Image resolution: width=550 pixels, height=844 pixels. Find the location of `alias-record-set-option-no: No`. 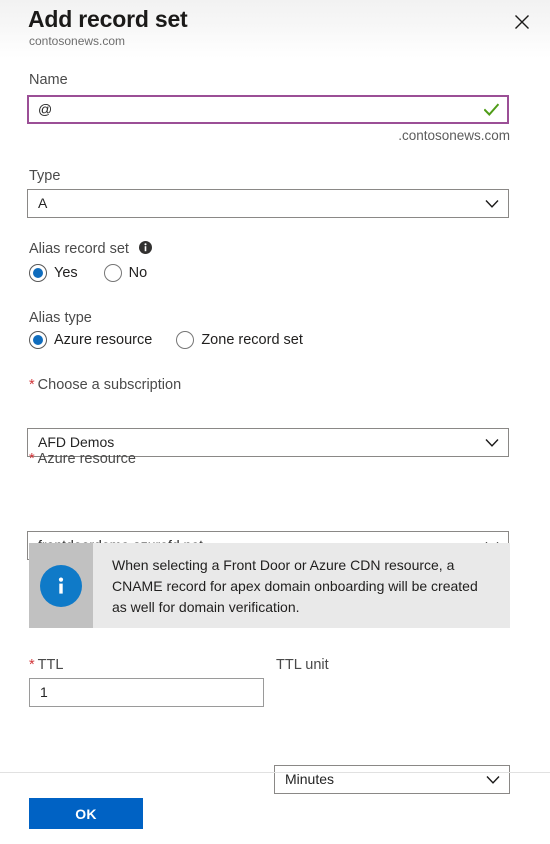

alias-record-set-option-no: No is located at coordinates (125, 273).